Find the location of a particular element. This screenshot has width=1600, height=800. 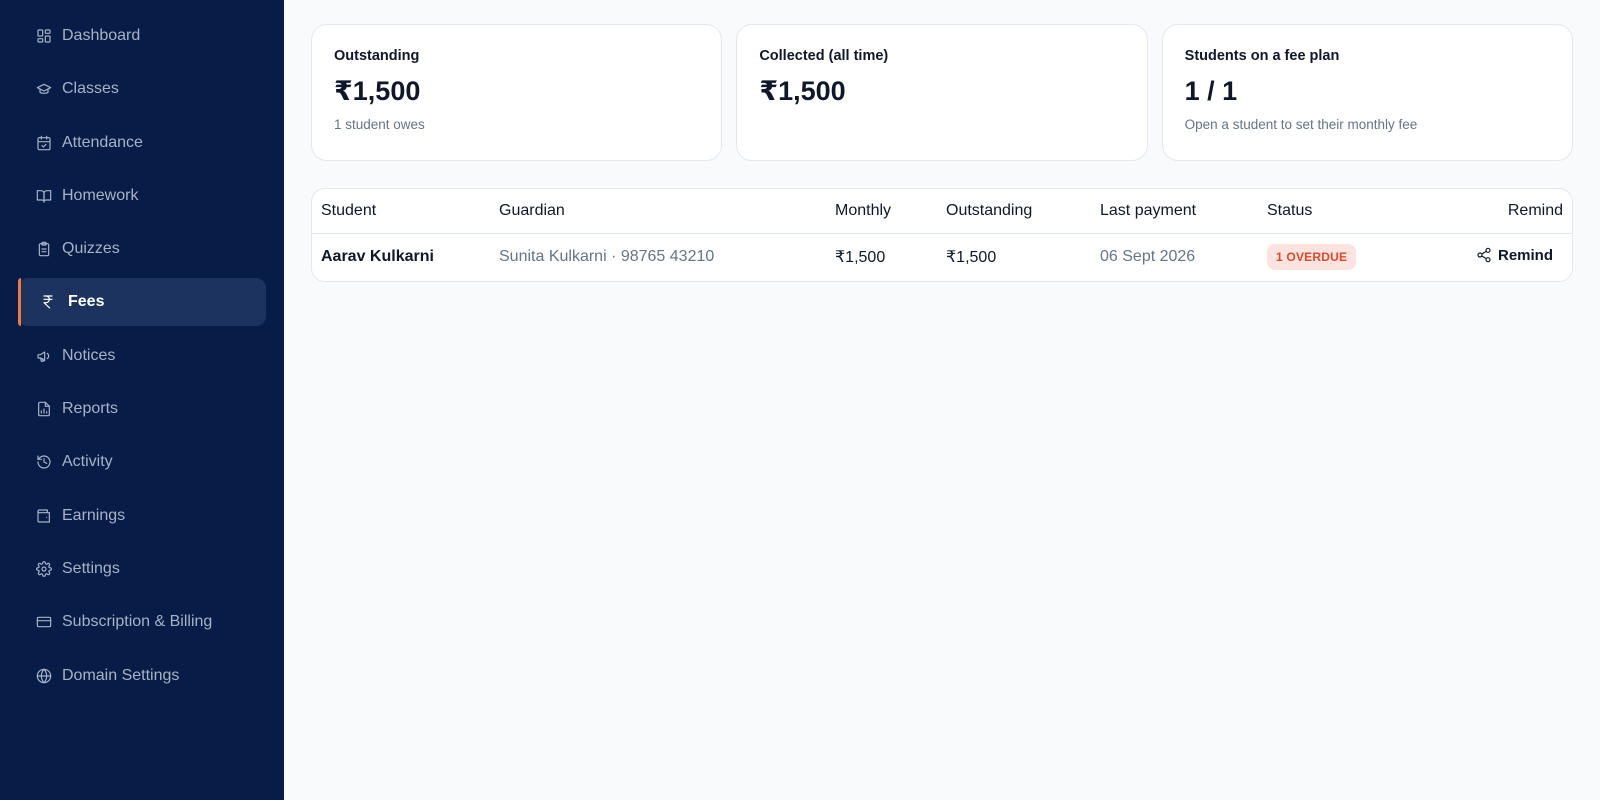

status-cell: 1 OVERDUE is located at coordinates (1337, 257).